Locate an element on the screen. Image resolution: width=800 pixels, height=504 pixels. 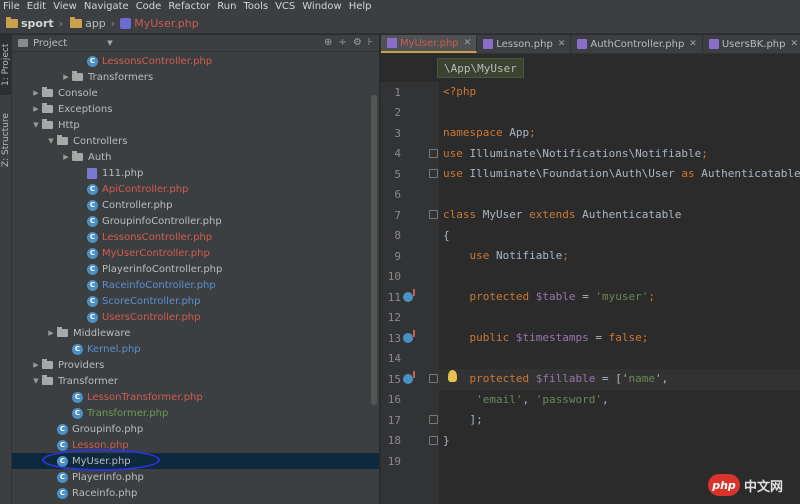
tree-folder: ▼ Http is located at coordinates (195, 125).